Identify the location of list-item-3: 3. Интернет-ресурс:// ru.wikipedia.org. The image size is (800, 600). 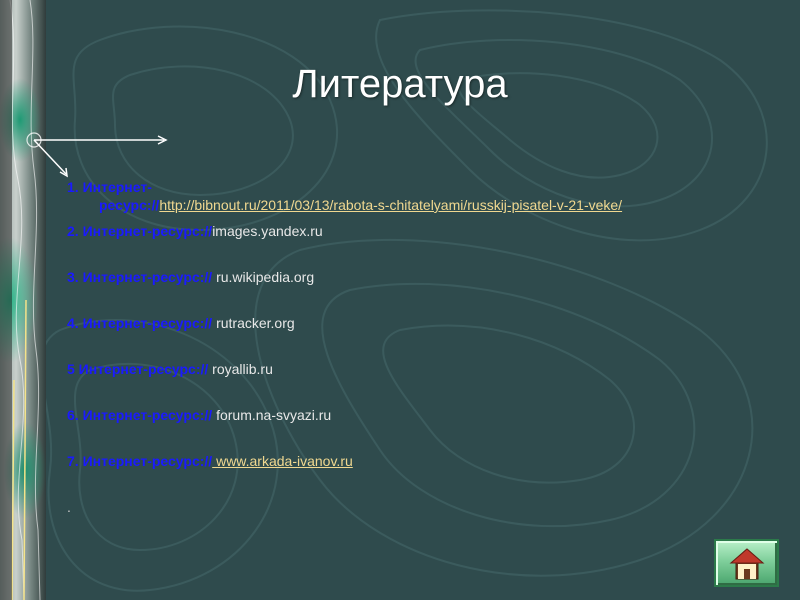
(417, 277).